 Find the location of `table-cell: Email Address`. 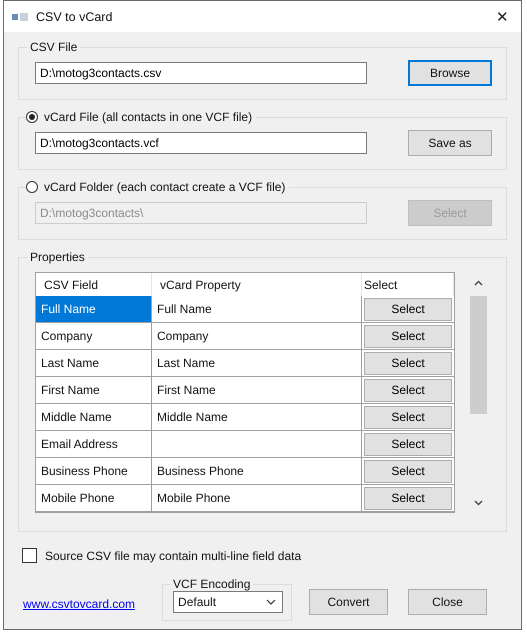

table-cell: Email Address is located at coordinates (94, 444).